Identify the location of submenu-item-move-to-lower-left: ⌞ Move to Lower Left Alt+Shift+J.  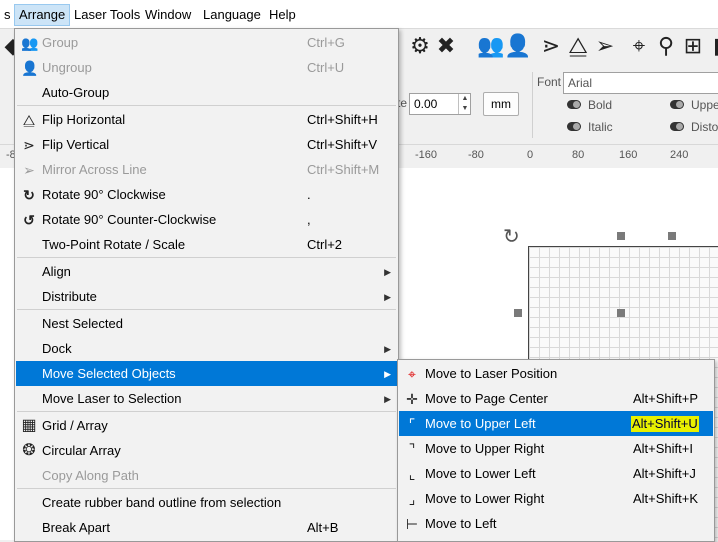
(556, 473).